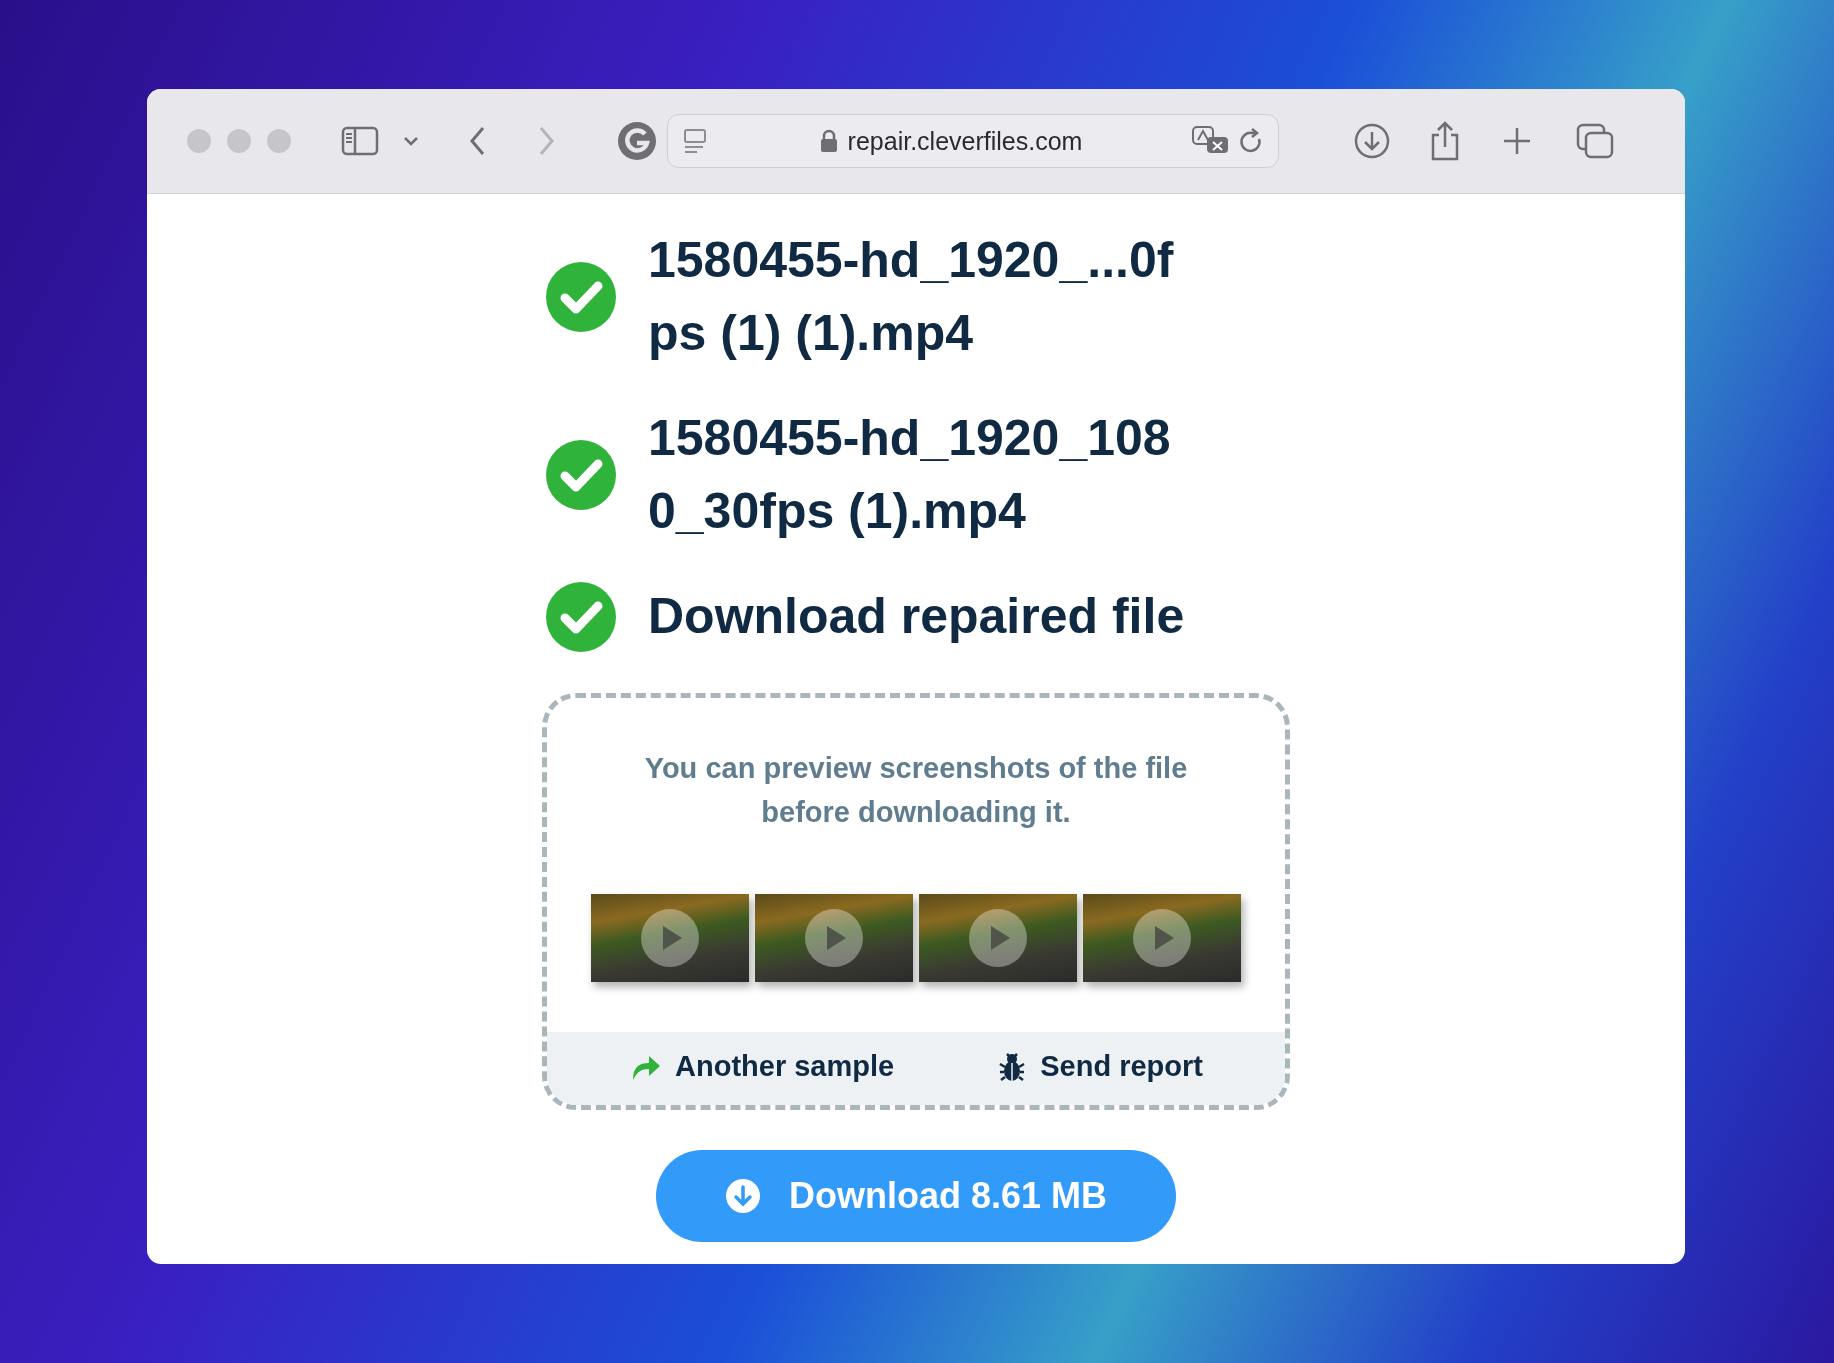 The height and width of the screenshot is (1363, 1834). I want to click on step-title: 1580455-hd_1920_1080_30fps (1).mp4, so click(910, 475).